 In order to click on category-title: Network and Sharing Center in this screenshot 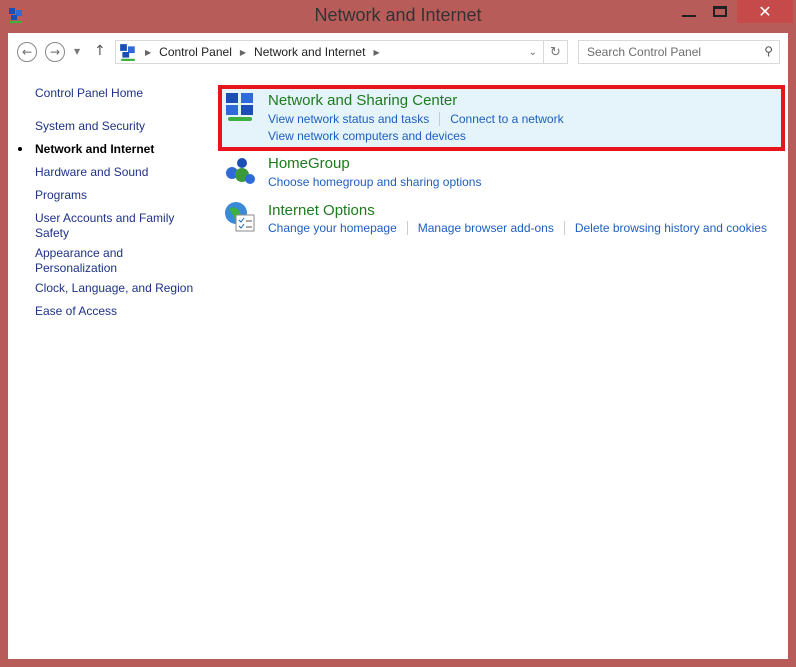, I will do `click(362, 100)`.